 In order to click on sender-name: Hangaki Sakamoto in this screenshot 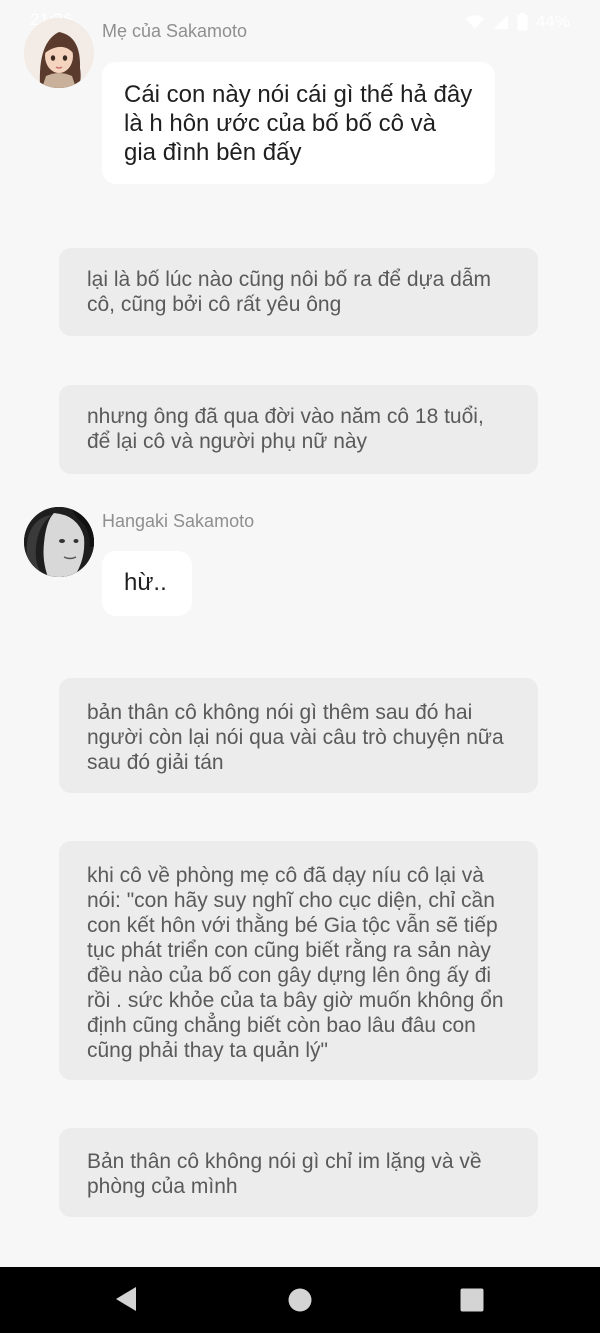, I will do `click(178, 521)`.